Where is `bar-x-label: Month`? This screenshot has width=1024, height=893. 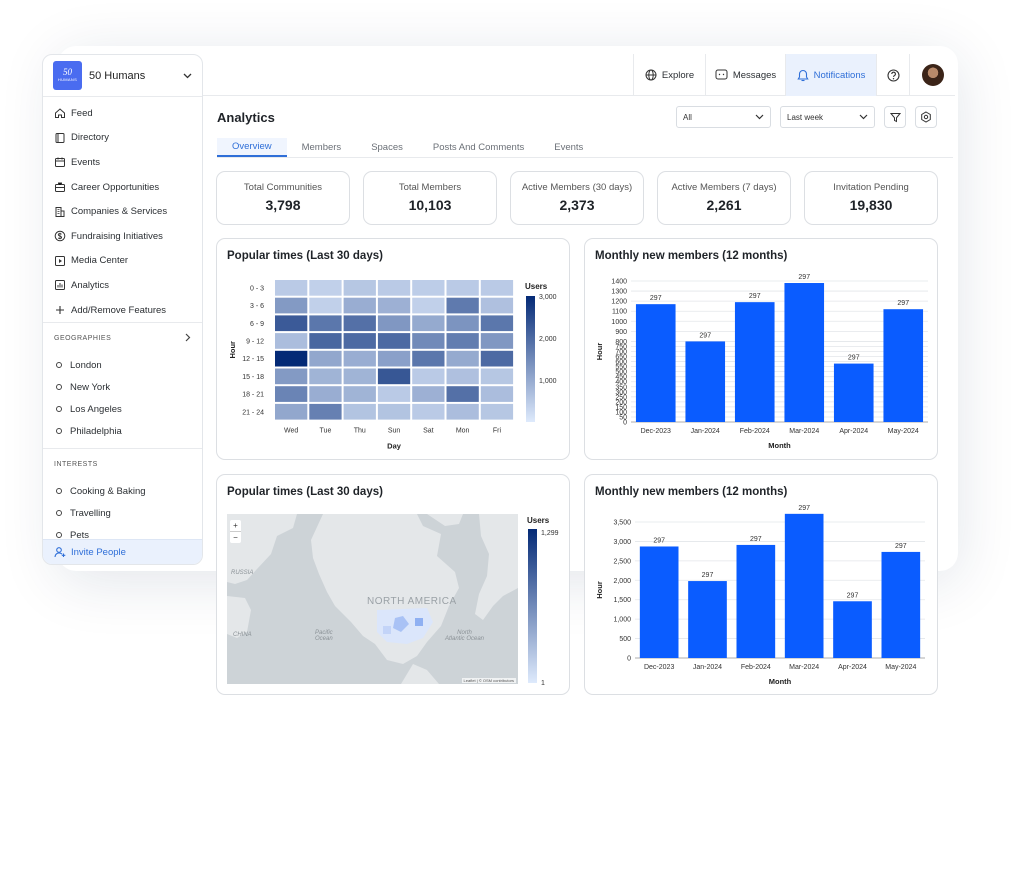 bar-x-label: Month is located at coordinates (779, 445).